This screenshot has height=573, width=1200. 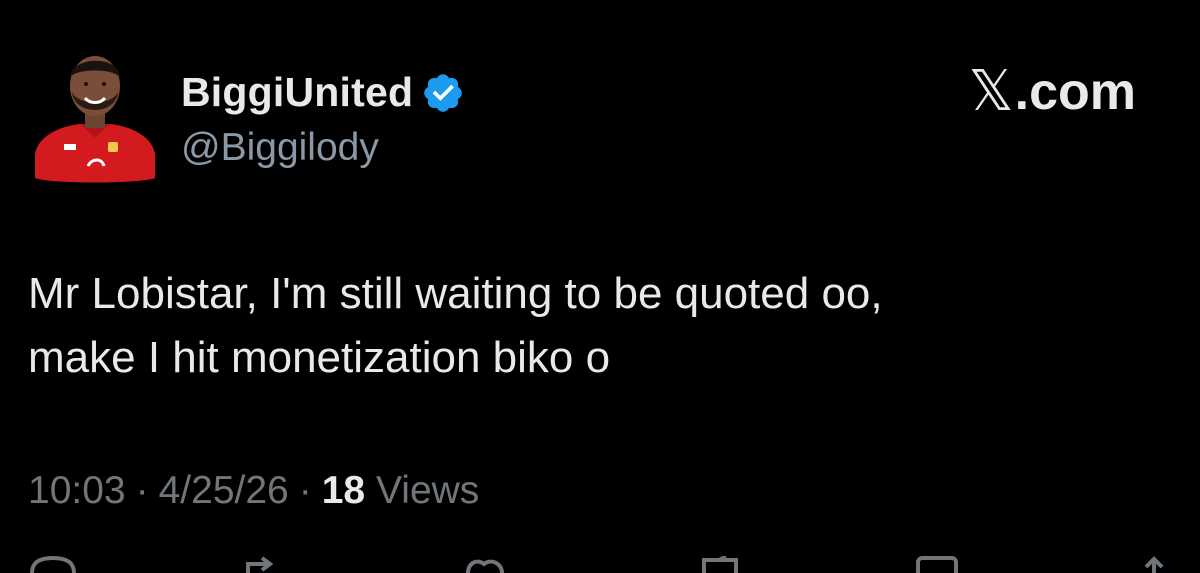 I want to click on tweet-text-line: make I hit monetization biko o, so click(x=319, y=357).